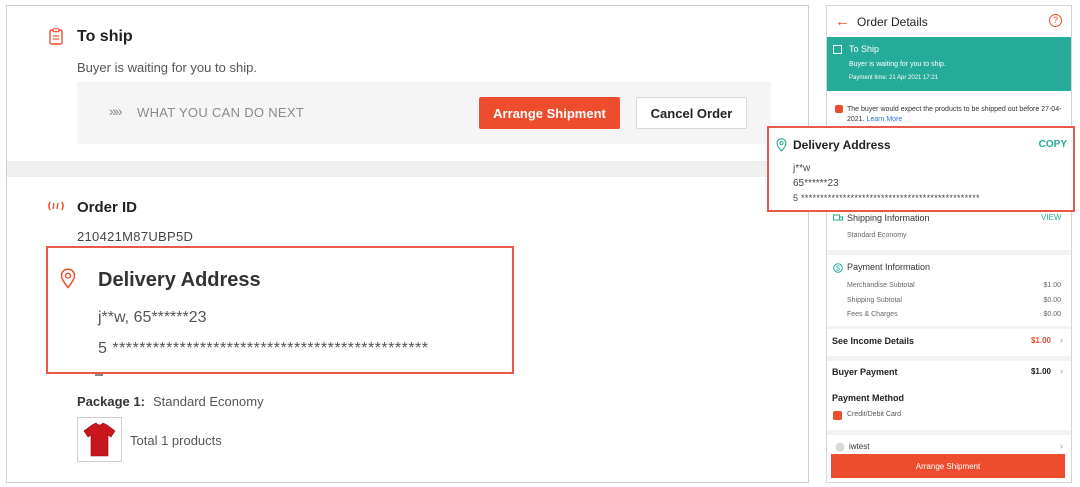  Describe the element at coordinates (892, 22) in the screenshot. I see `mobile-page-title: Order Details` at that location.